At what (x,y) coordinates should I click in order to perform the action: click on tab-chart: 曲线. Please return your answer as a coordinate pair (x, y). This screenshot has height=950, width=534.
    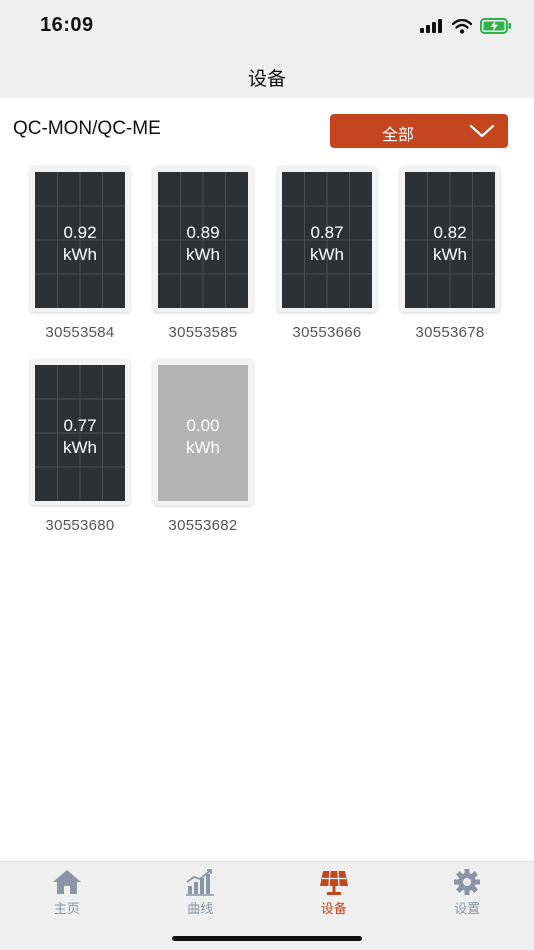
    Looking at the image, I should click on (201, 890).